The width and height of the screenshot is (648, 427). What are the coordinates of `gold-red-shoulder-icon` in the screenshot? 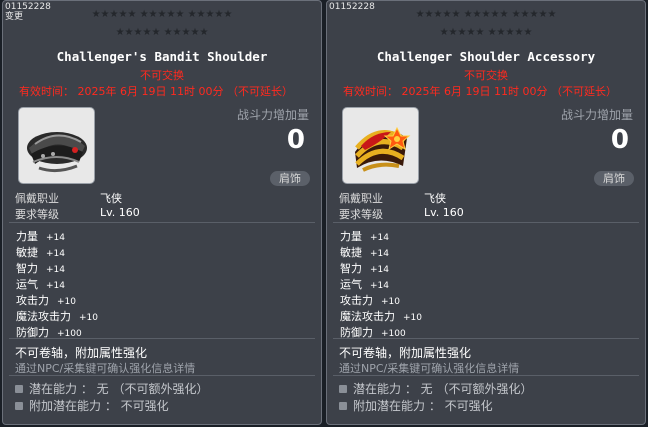 It's located at (383, 149).